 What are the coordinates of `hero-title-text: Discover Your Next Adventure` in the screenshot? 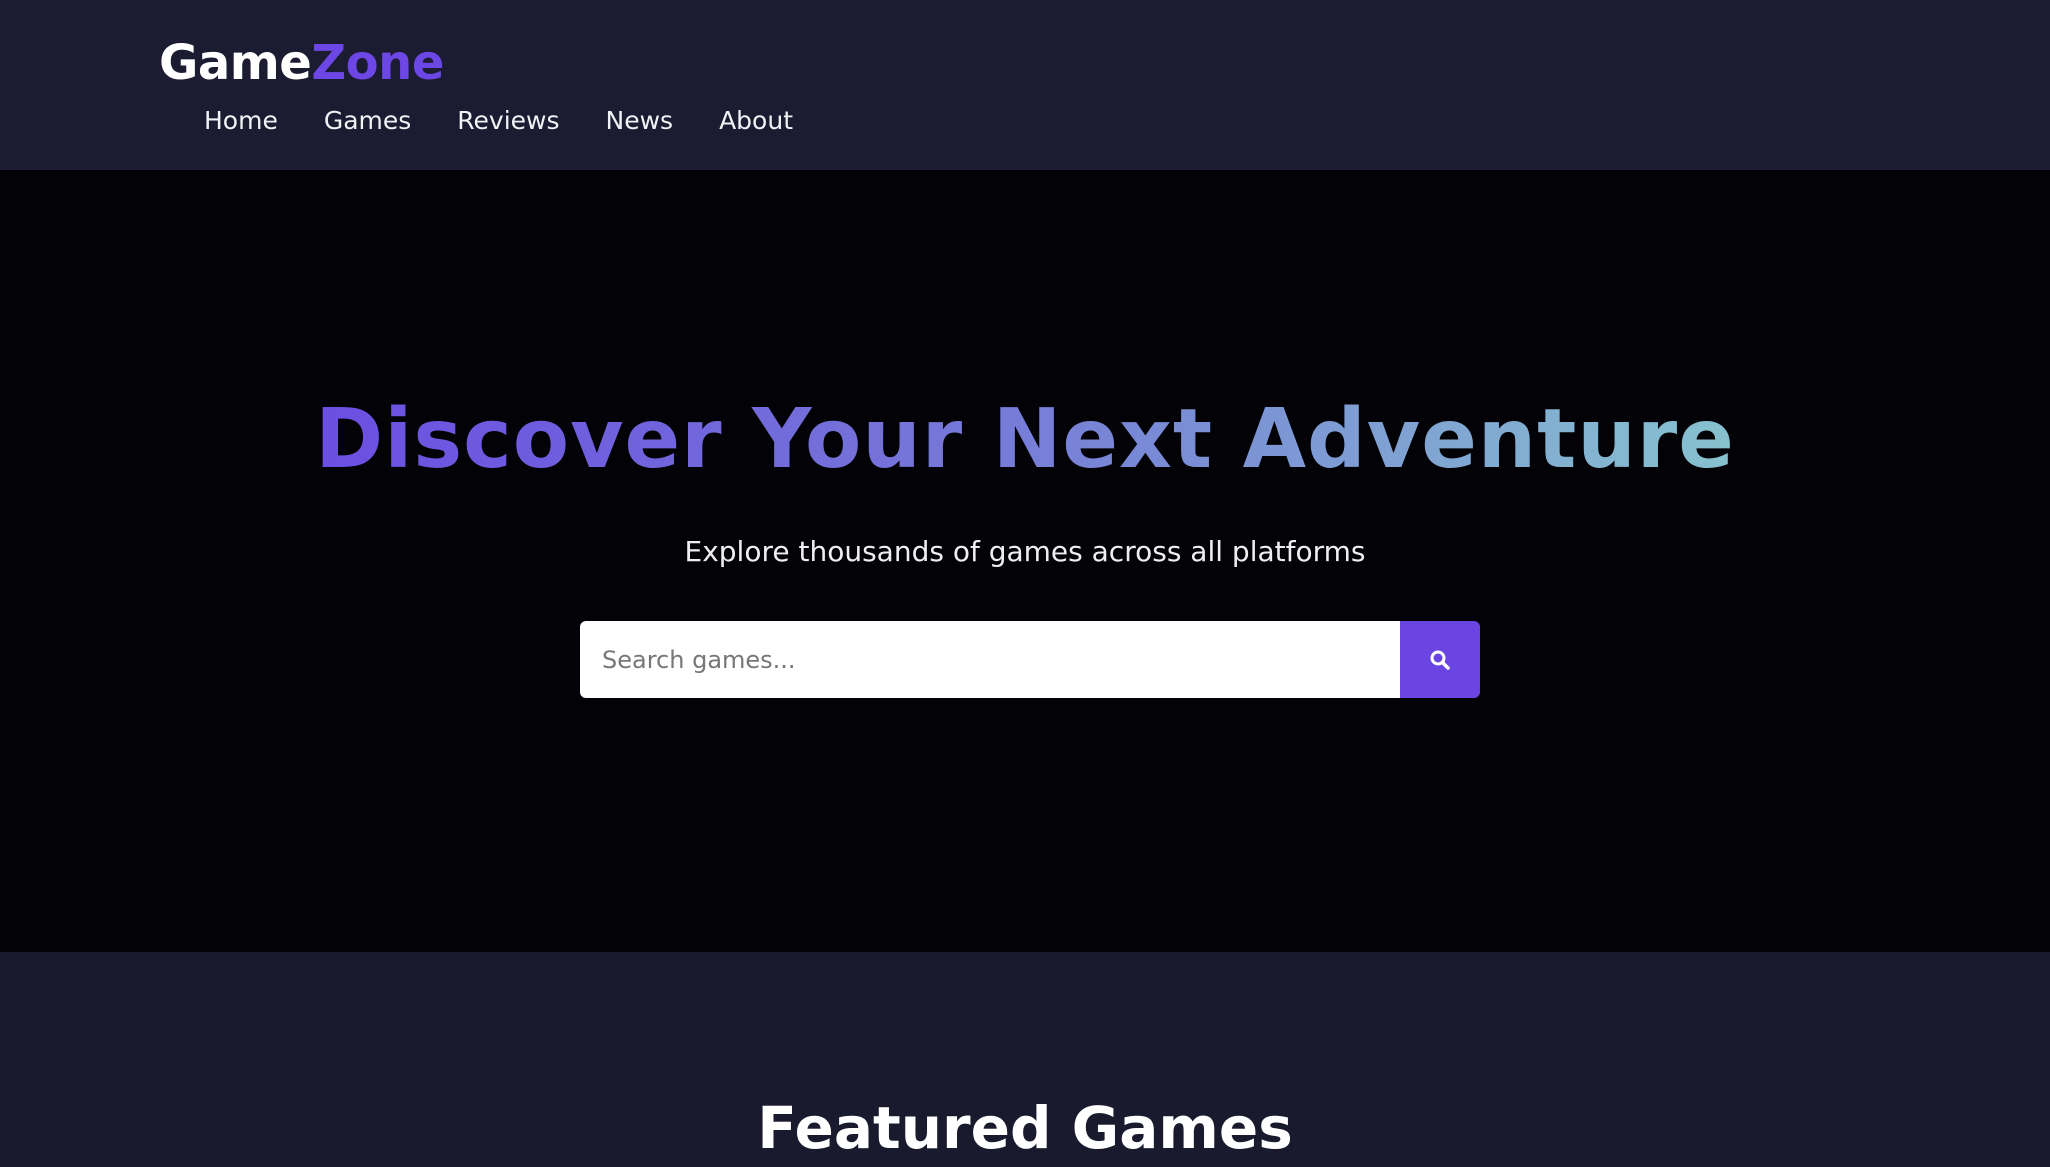 It's located at (1025, 439).